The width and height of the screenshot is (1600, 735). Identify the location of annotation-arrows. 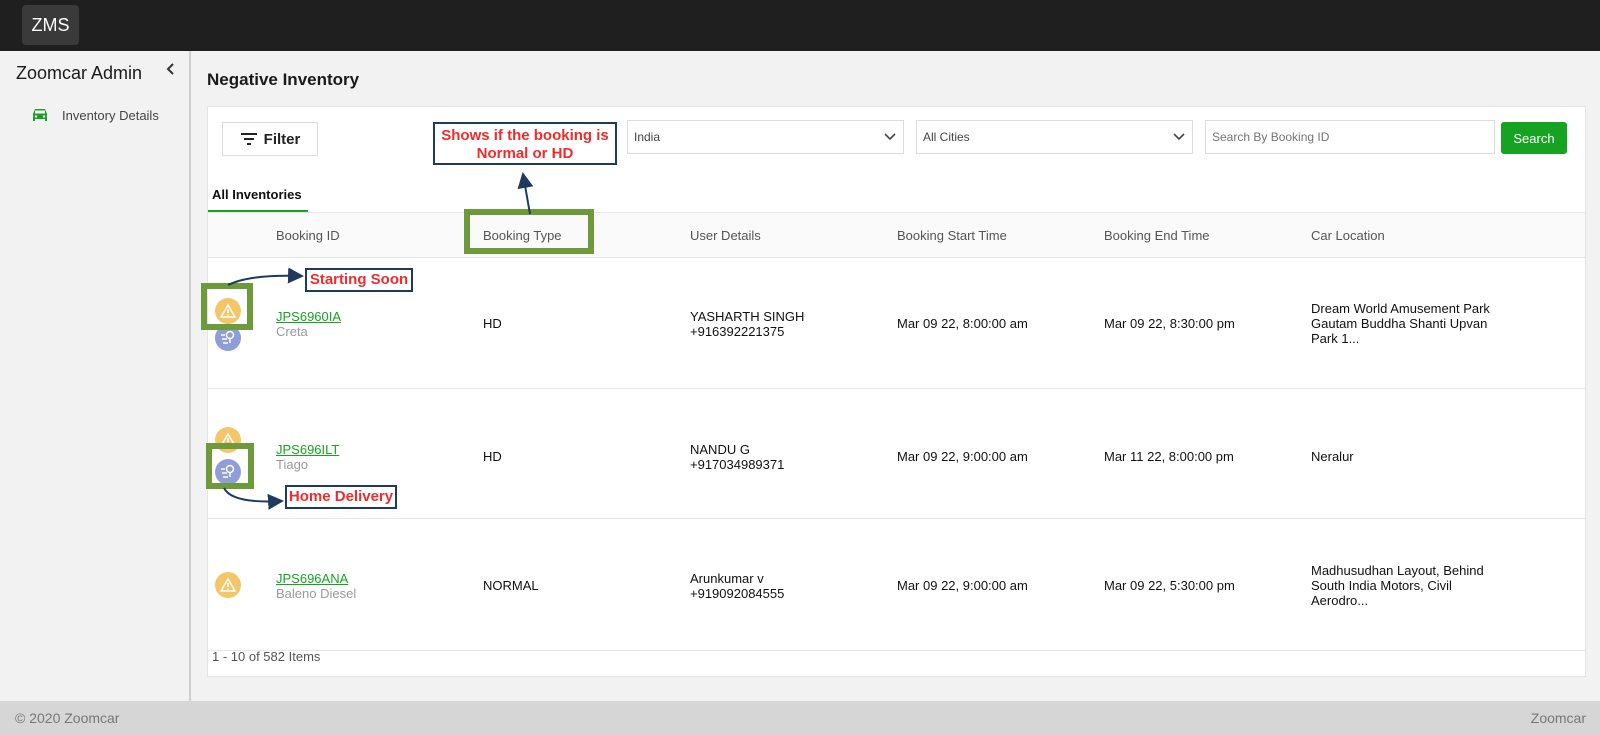
(378, 341).